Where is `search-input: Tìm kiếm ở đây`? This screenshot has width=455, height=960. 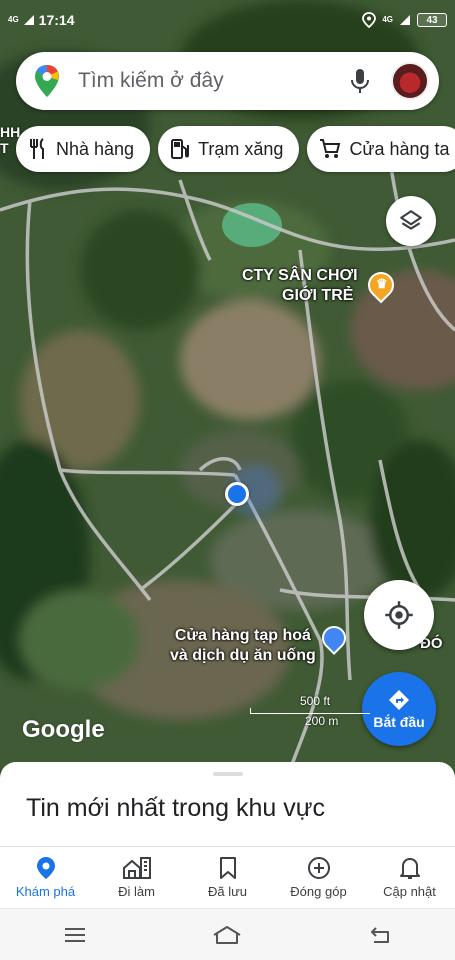
search-input: Tìm kiếm ở đây is located at coordinates (211, 81).